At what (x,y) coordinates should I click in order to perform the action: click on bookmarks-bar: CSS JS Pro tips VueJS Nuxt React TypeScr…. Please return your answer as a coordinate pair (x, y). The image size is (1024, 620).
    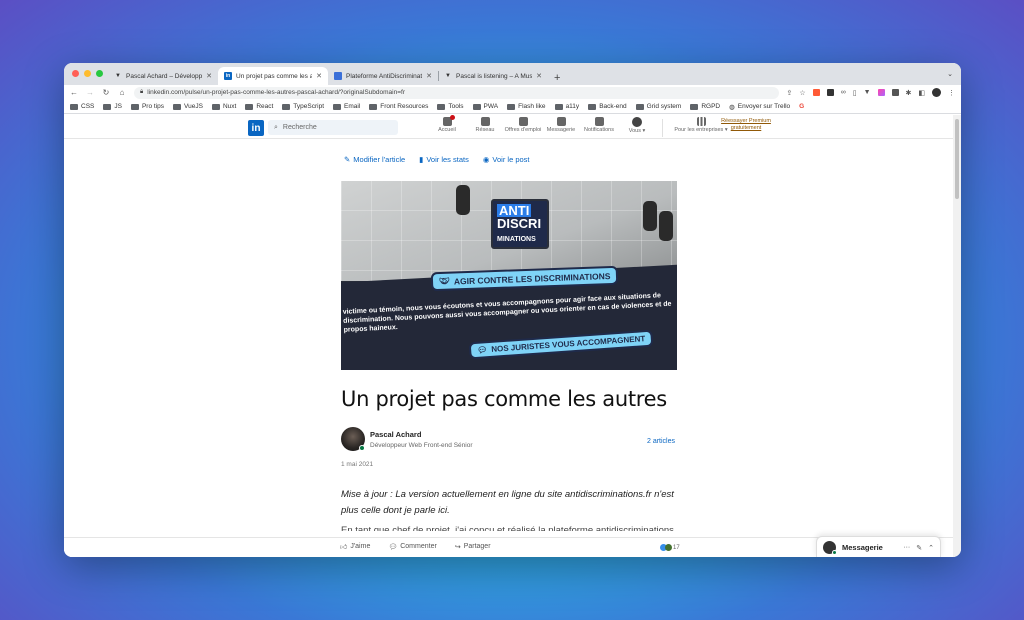
    Looking at the image, I should click on (512, 107).